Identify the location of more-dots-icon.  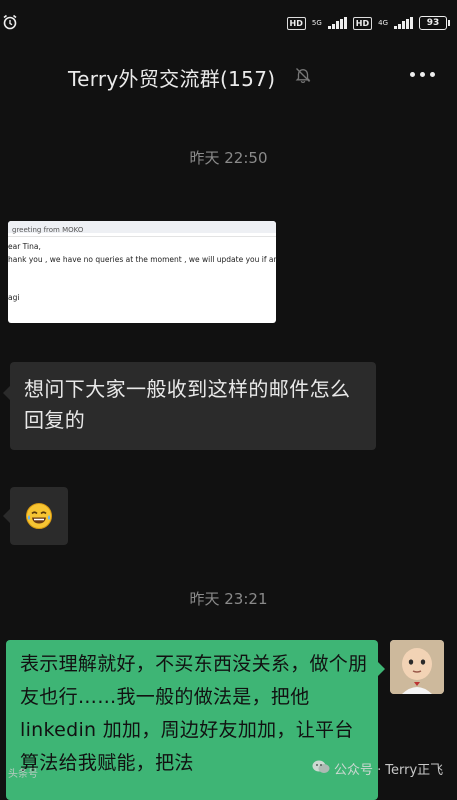
(422, 74).